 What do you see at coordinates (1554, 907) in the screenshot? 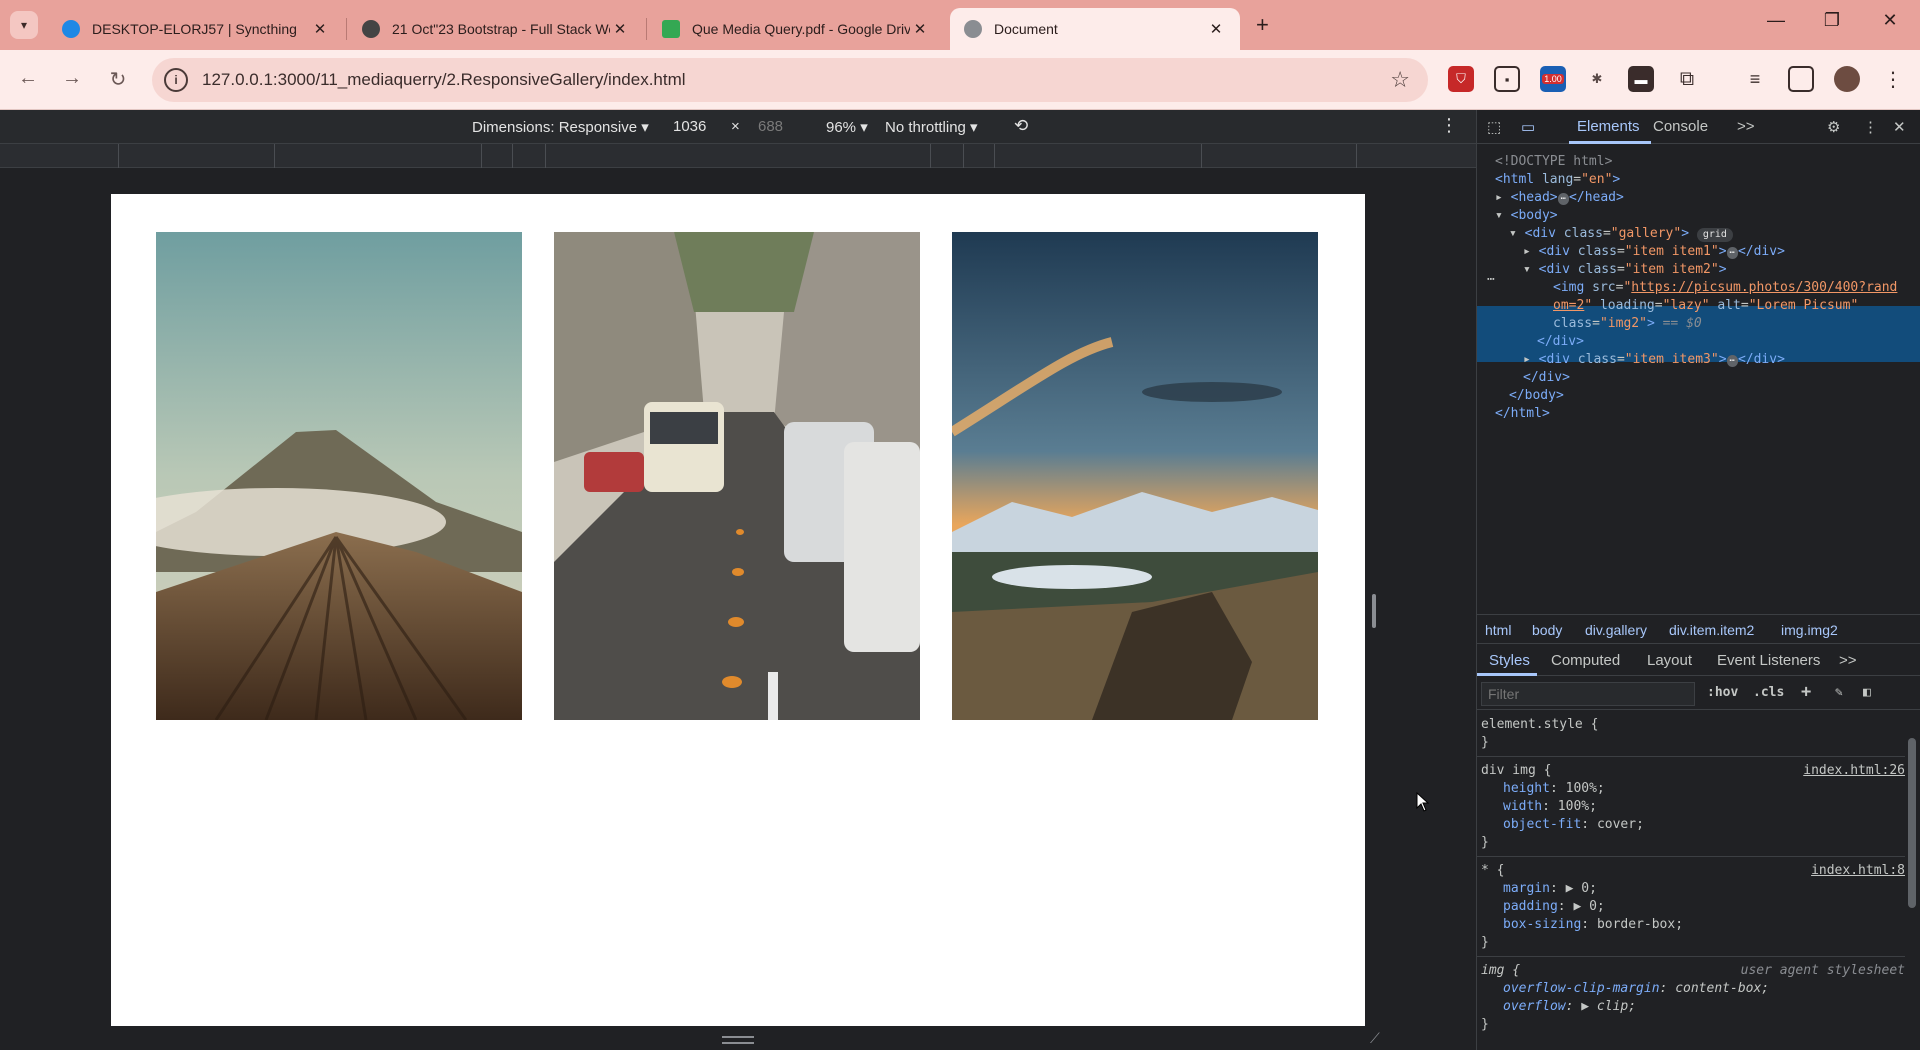
I see `padding-declaration: padding: ▶ 0;` at bounding box center [1554, 907].